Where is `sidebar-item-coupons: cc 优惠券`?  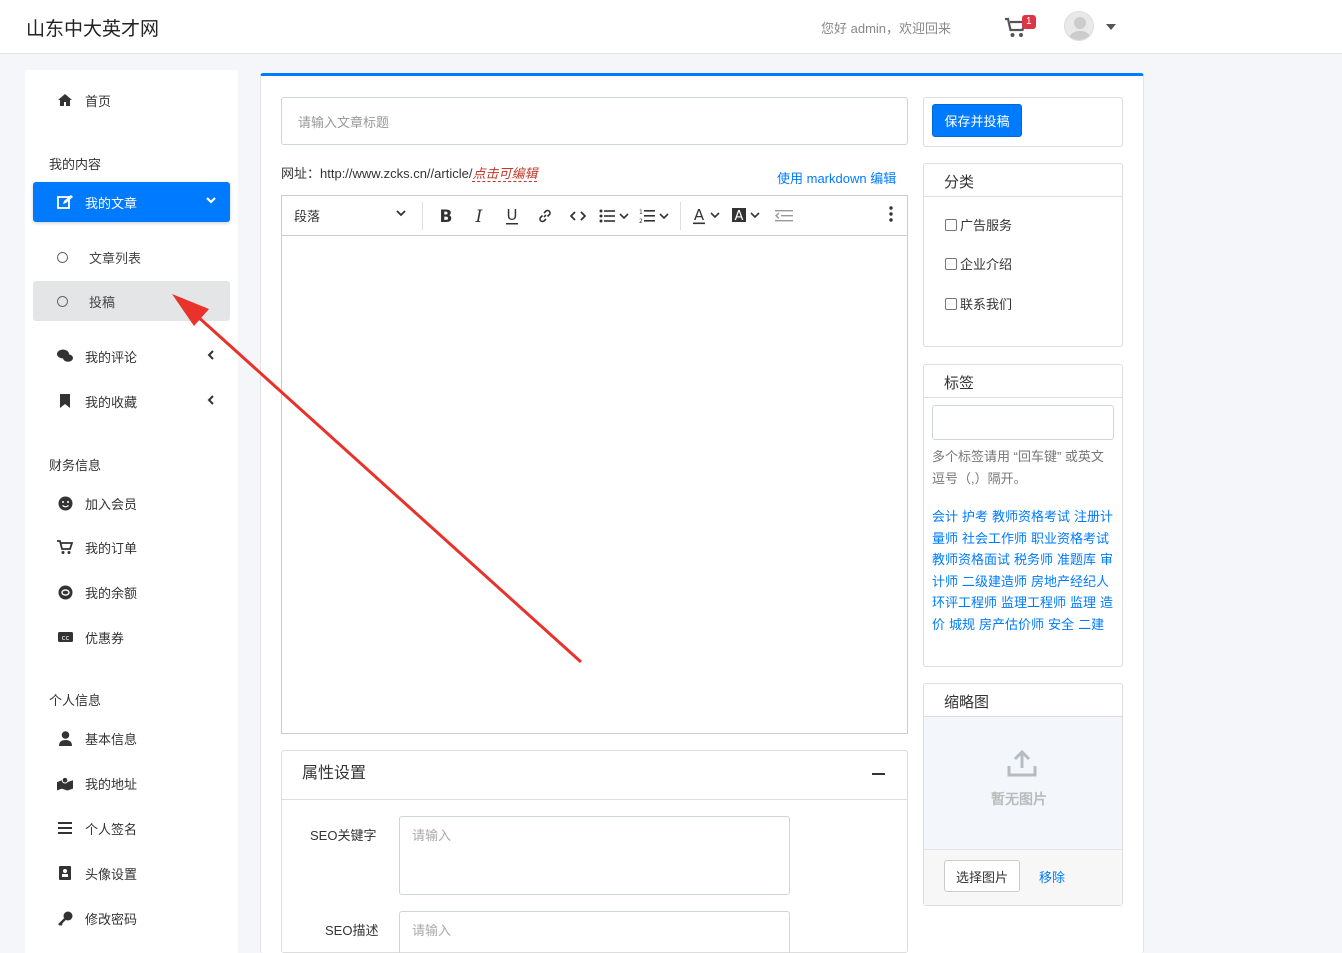
sidebar-item-coupons: cc 优惠券 is located at coordinates (131, 637).